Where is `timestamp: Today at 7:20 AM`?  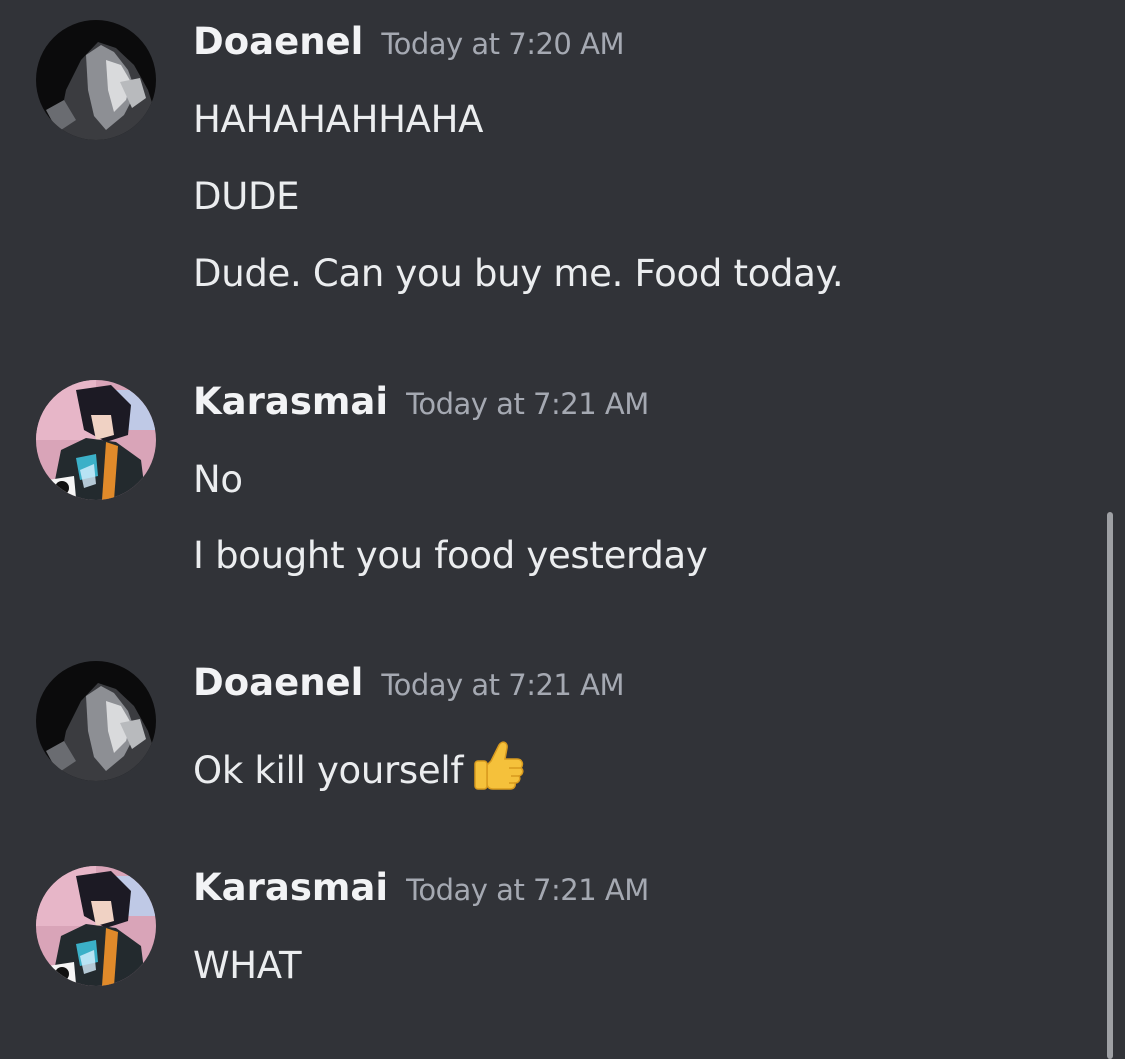
timestamp: Today at 7:20 AM is located at coordinates (502, 44).